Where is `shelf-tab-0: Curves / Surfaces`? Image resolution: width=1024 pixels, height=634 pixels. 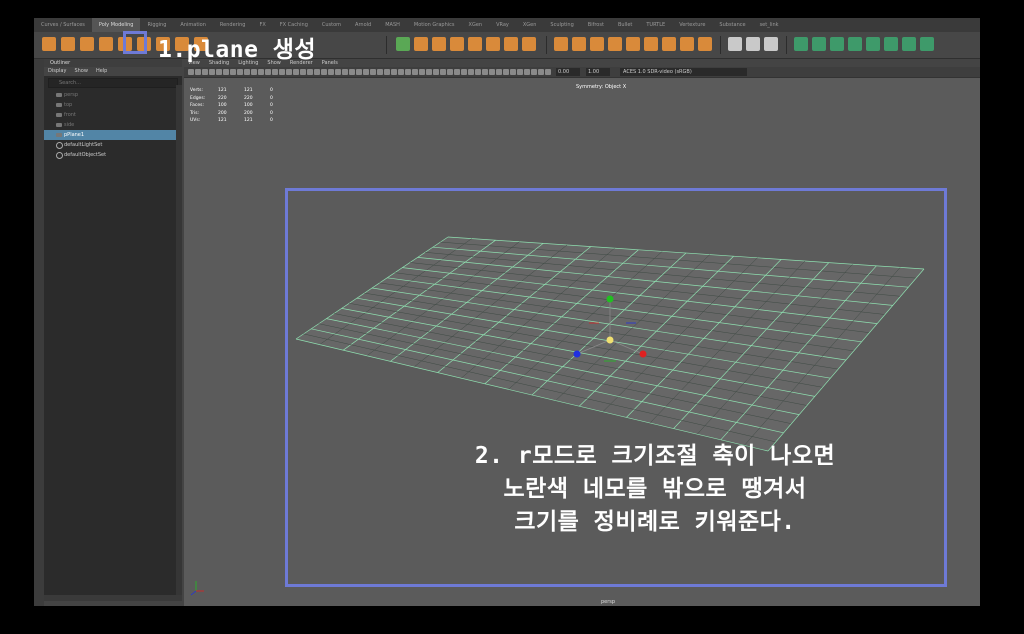 shelf-tab-0: Curves / Surfaces is located at coordinates (63, 25).